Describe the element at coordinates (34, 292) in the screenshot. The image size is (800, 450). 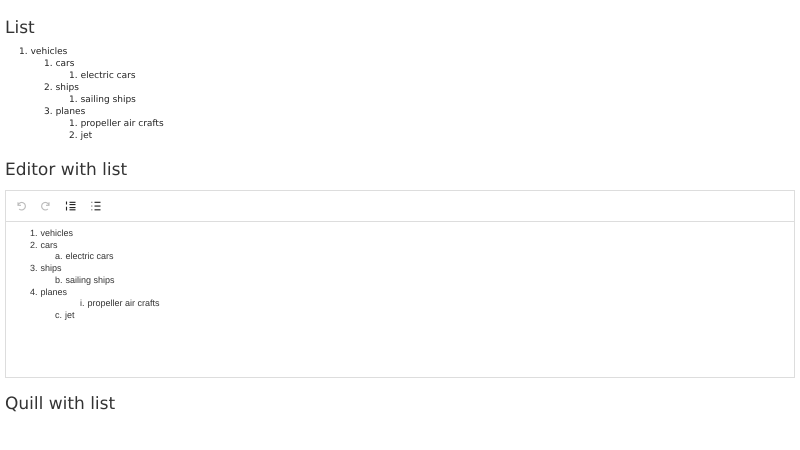
I see `list-number: 4.` at that location.